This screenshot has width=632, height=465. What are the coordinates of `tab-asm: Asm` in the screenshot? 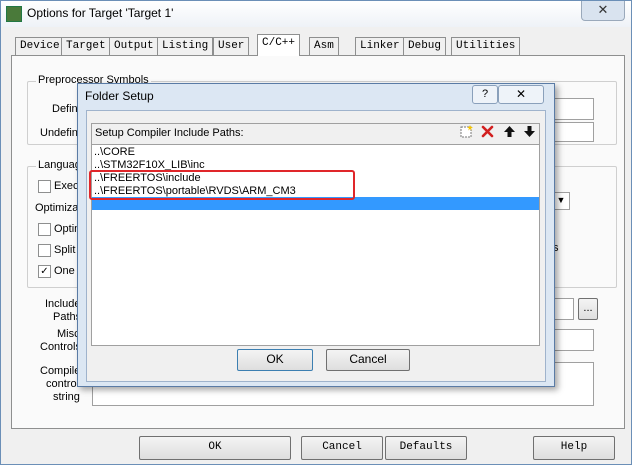 It's located at (324, 46).